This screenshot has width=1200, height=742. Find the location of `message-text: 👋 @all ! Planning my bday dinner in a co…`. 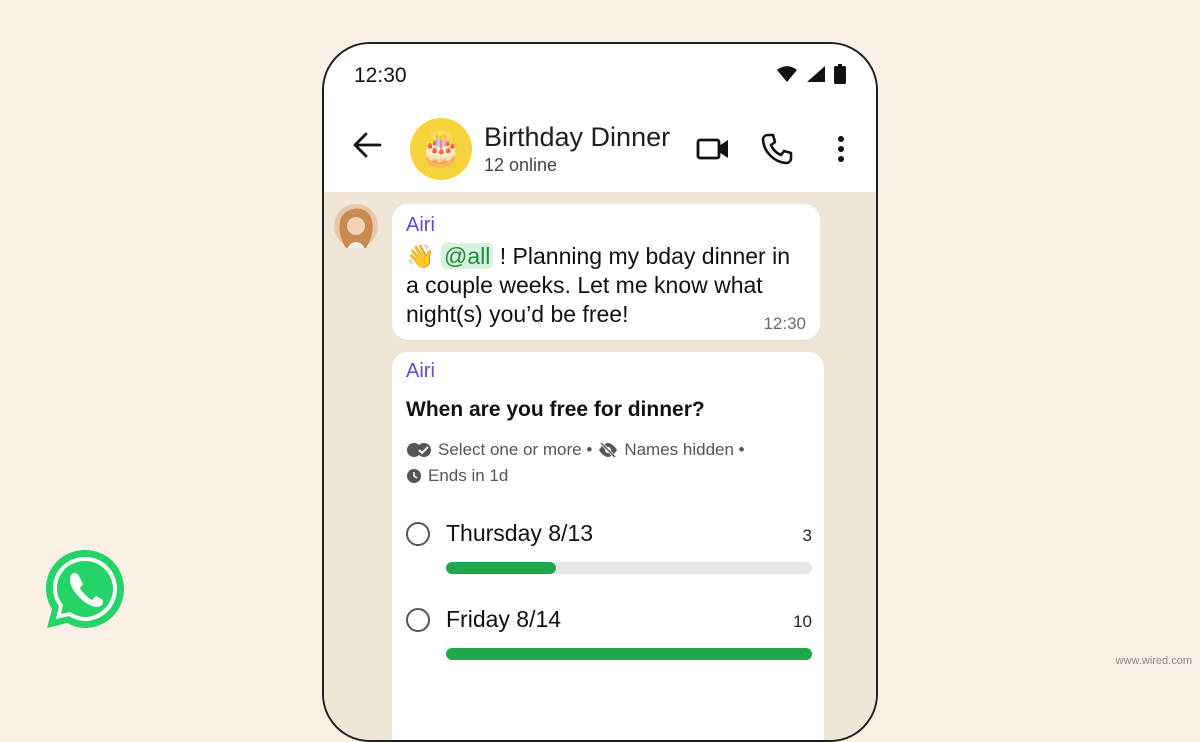

message-text: 👋 @all ! Planning my bday dinner in a co… is located at coordinates (611, 285).